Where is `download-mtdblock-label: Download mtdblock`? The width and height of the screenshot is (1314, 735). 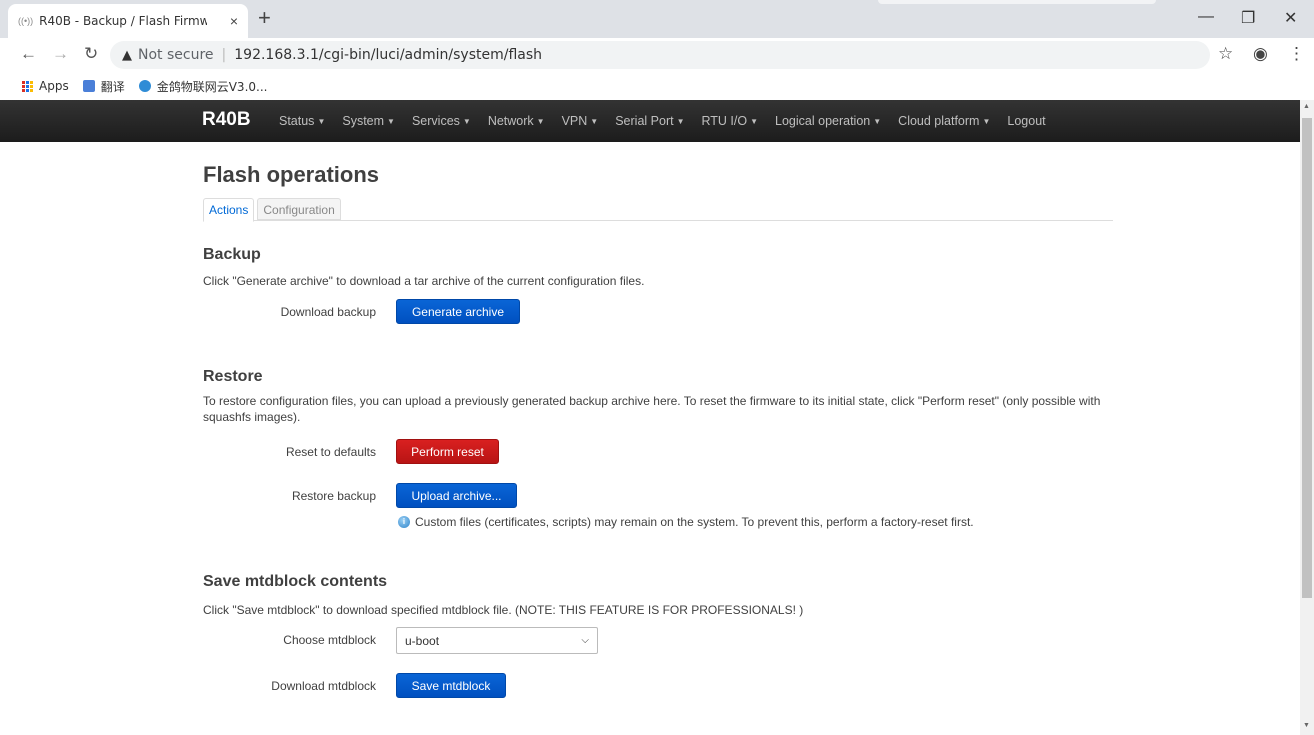
download-mtdblock-label: Download mtdblock is located at coordinates (323, 686).